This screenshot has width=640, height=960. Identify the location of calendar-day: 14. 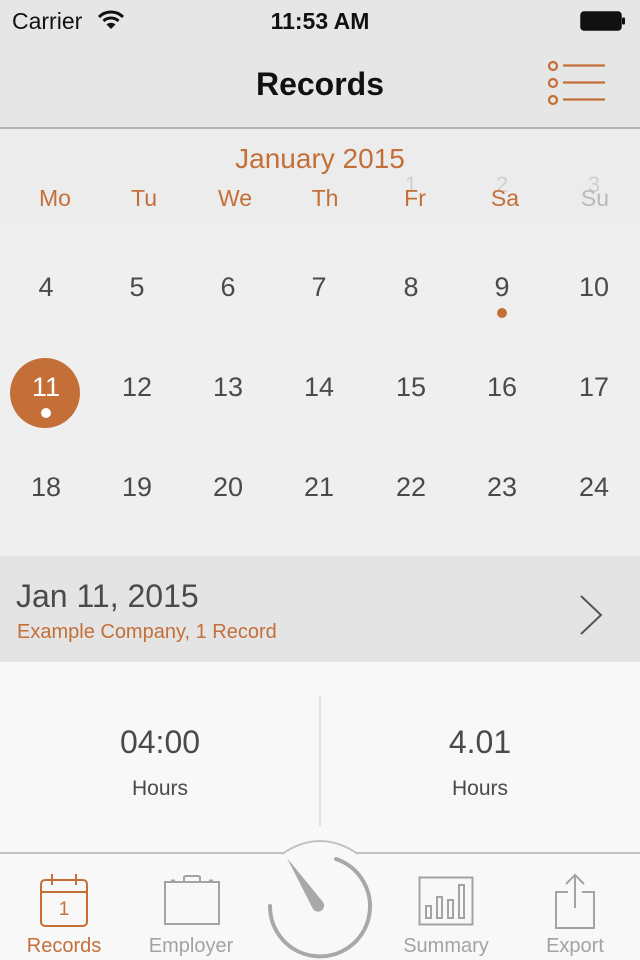
(319, 374).